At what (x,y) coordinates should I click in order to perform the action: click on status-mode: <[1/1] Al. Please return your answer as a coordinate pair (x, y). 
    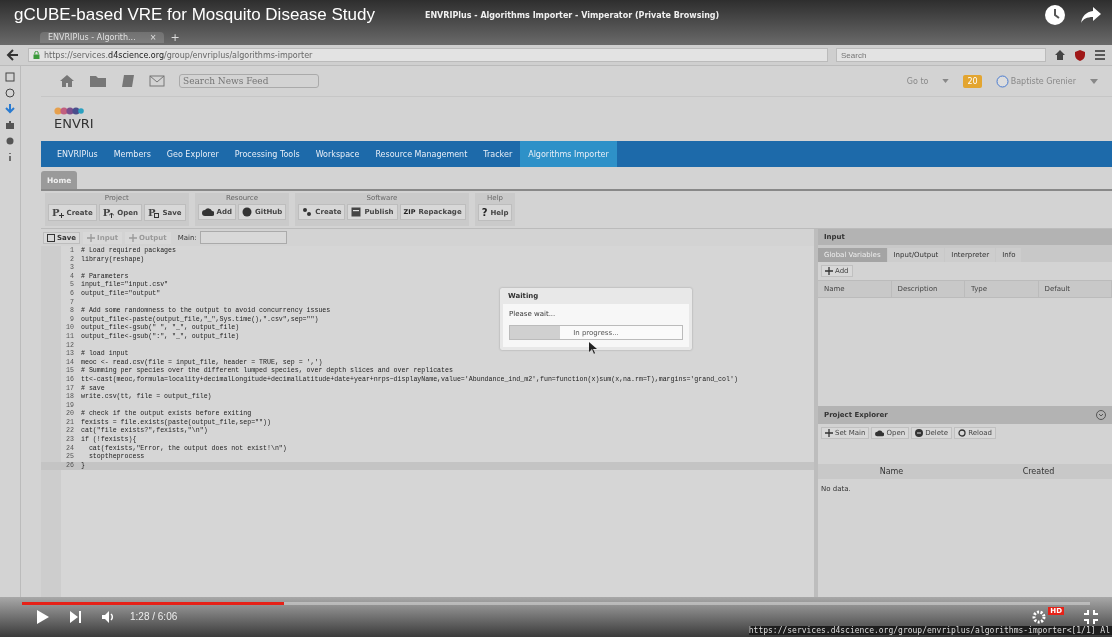
    Looking at the image, I should click on (1088, 630).